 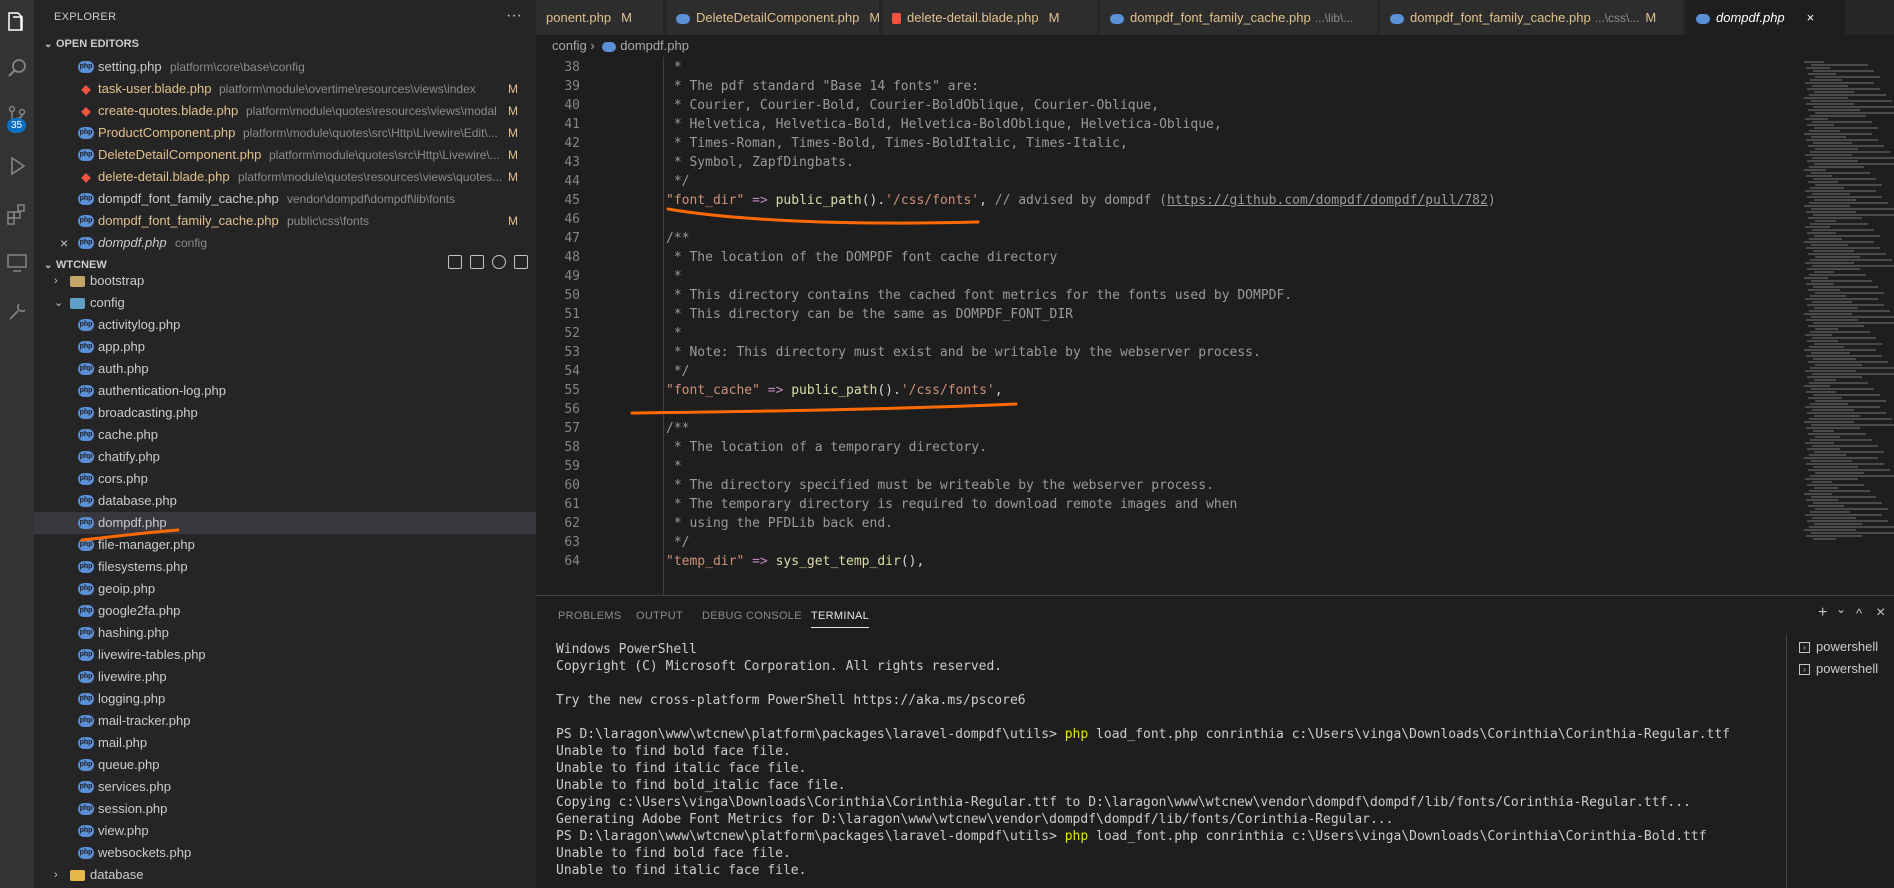 What do you see at coordinates (285, 699) in the screenshot?
I see `file-item: php logging.php` at bounding box center [285, 699].